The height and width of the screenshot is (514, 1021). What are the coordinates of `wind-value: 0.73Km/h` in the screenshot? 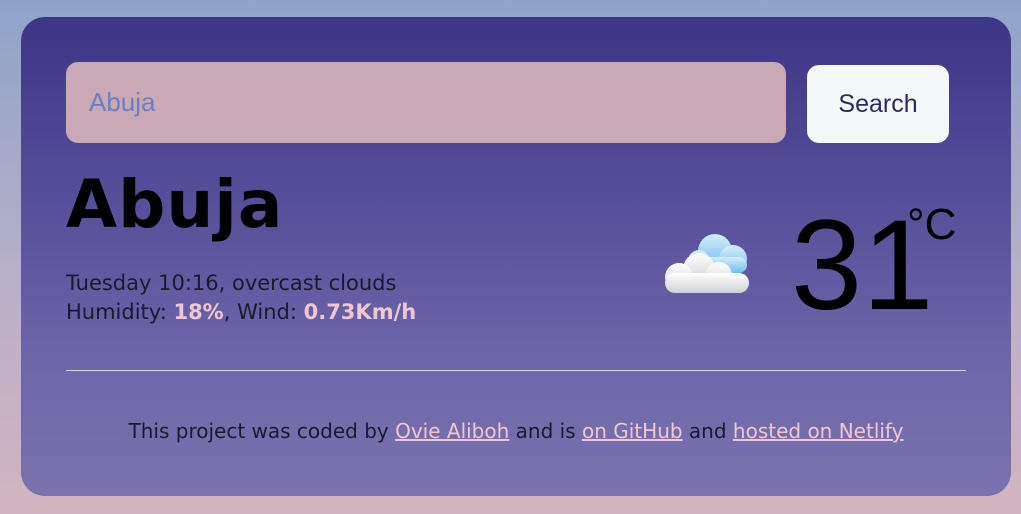 It's located at (360, 312).